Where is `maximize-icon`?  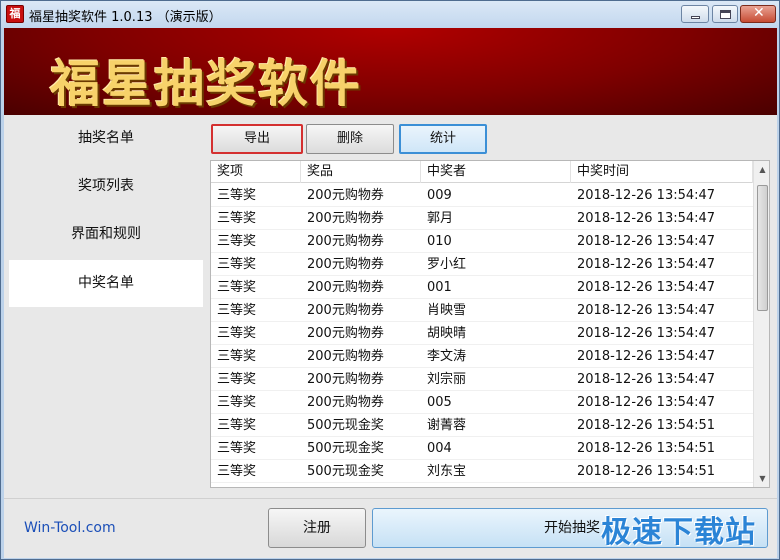 maximize-icon is located at coordinates (725, 14).